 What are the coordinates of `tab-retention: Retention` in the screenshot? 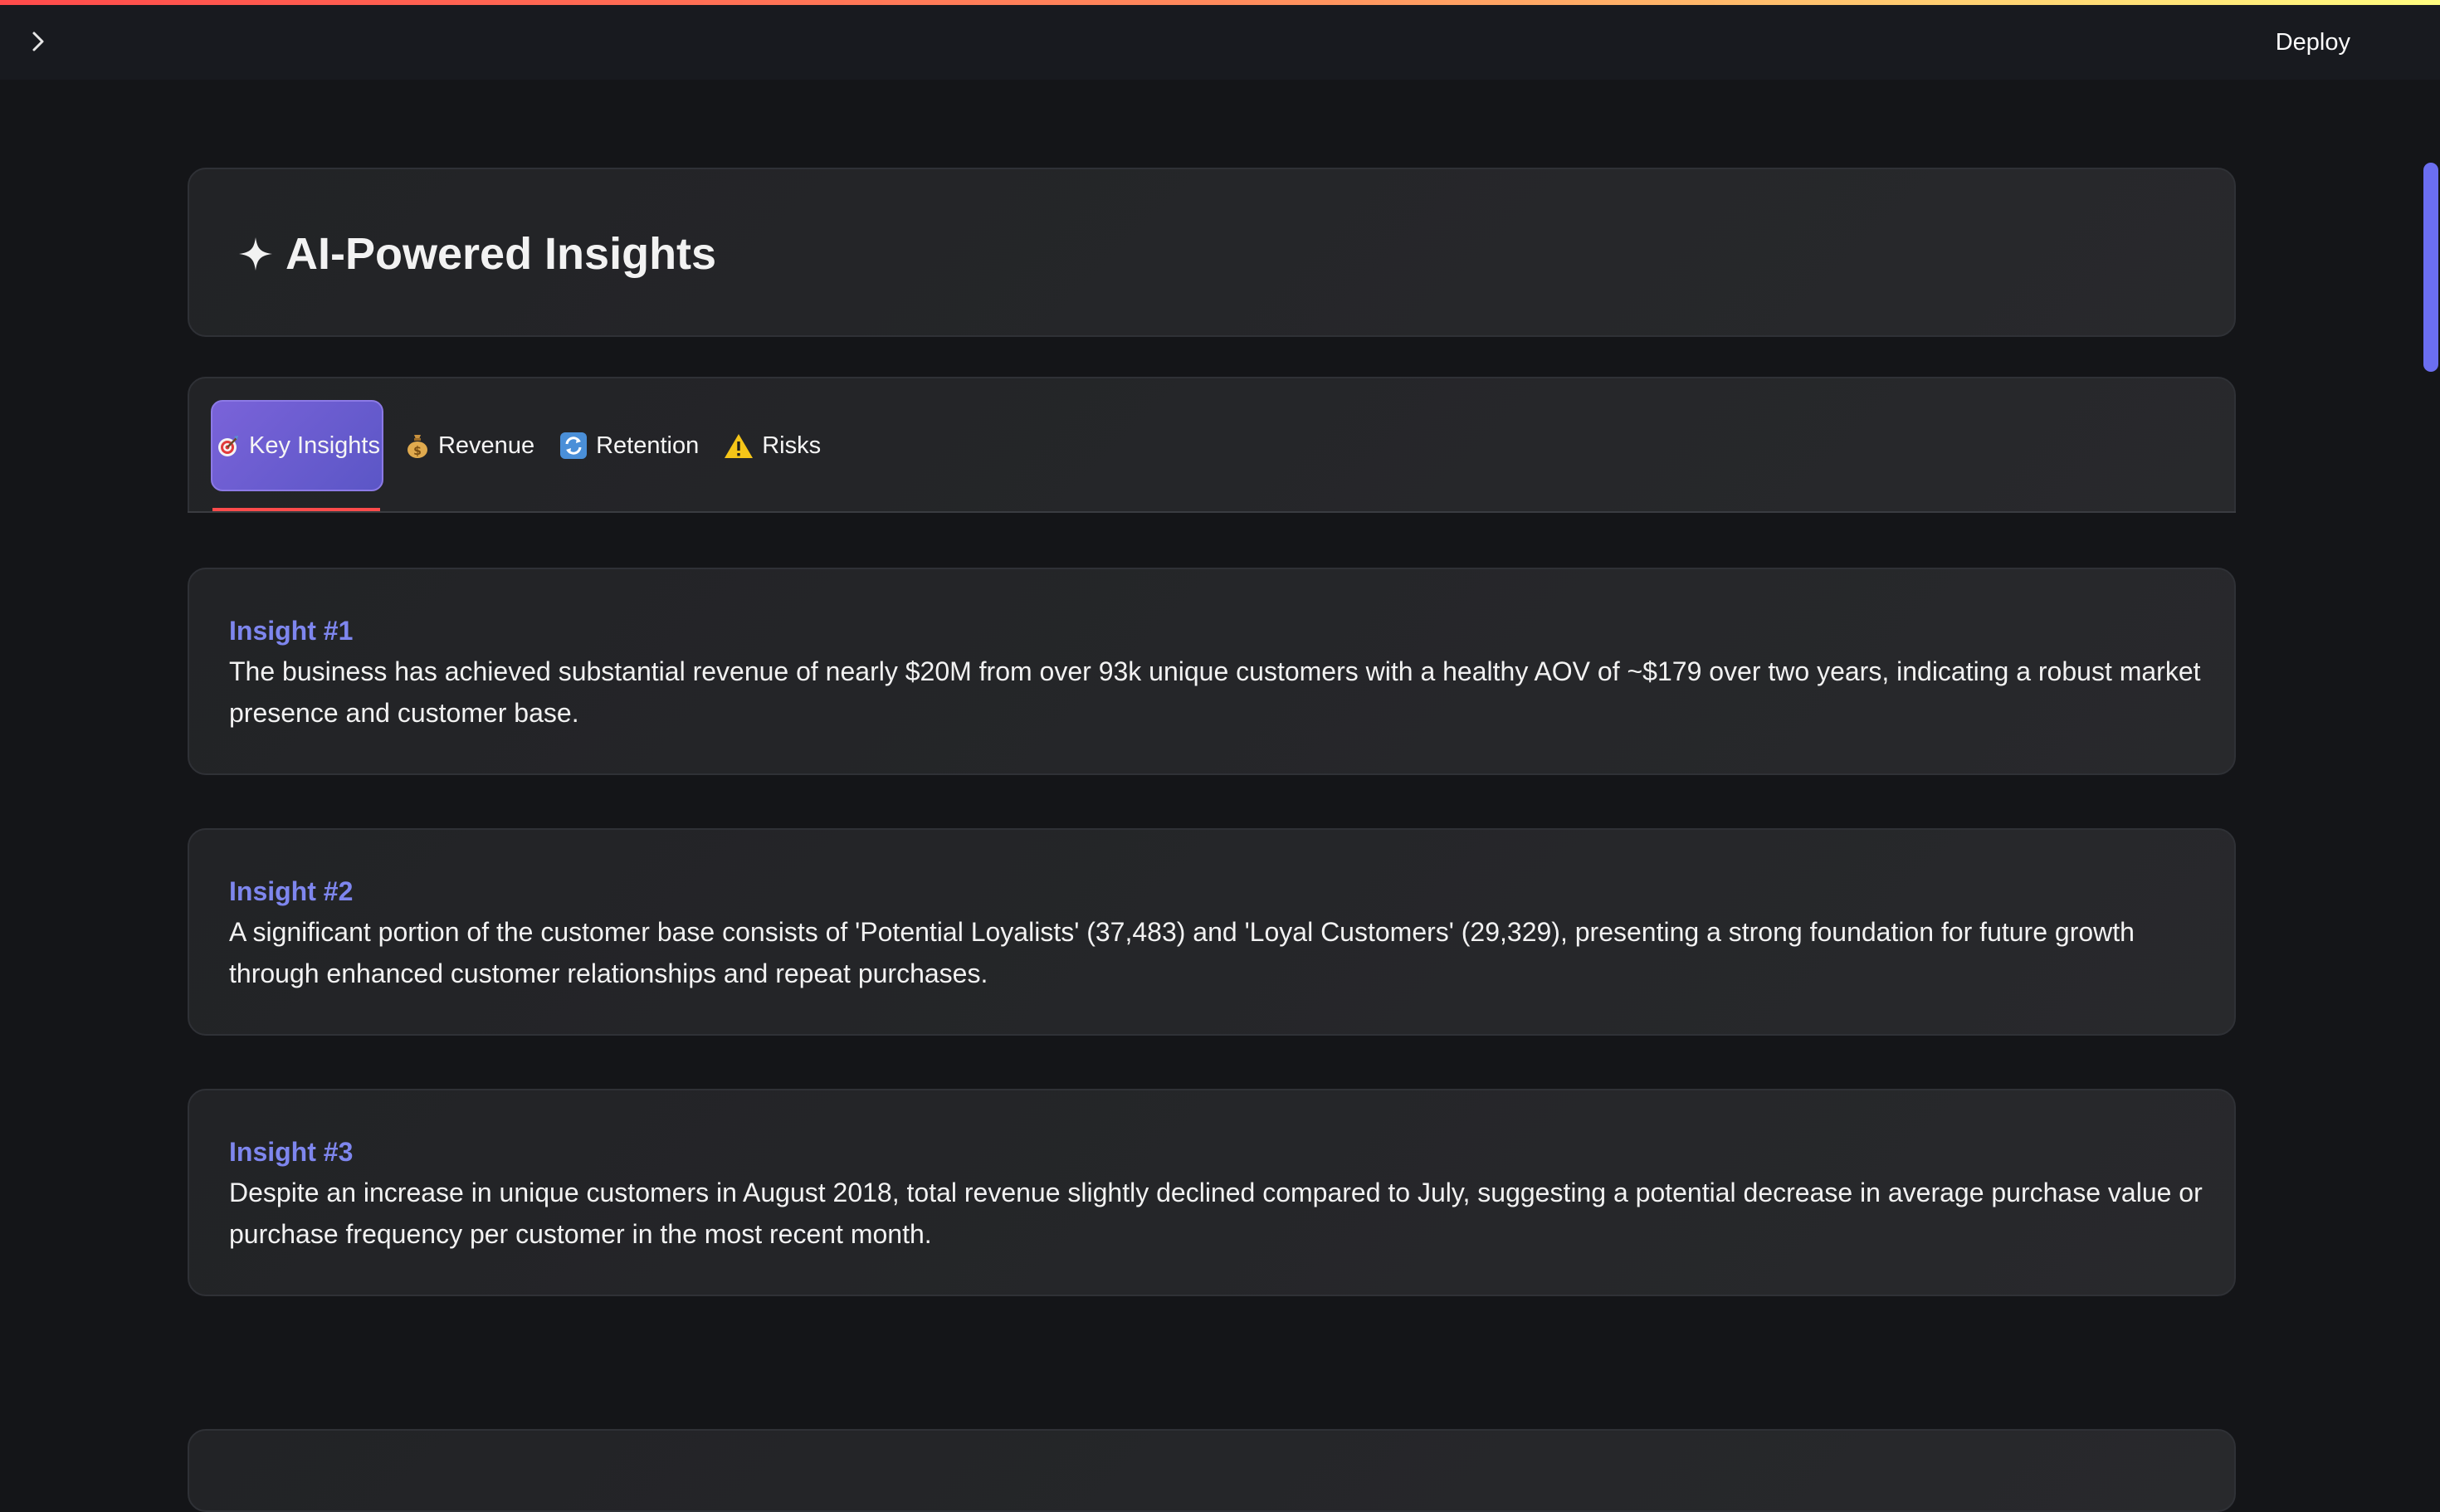 It's located at (629, 446).